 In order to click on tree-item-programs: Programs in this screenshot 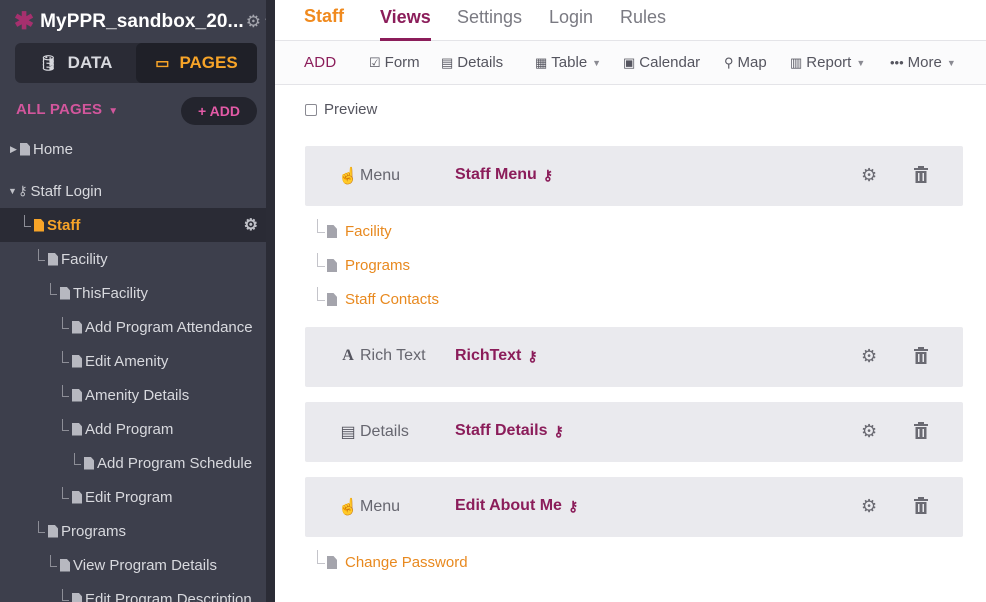, I will do `click(133, 531)`.